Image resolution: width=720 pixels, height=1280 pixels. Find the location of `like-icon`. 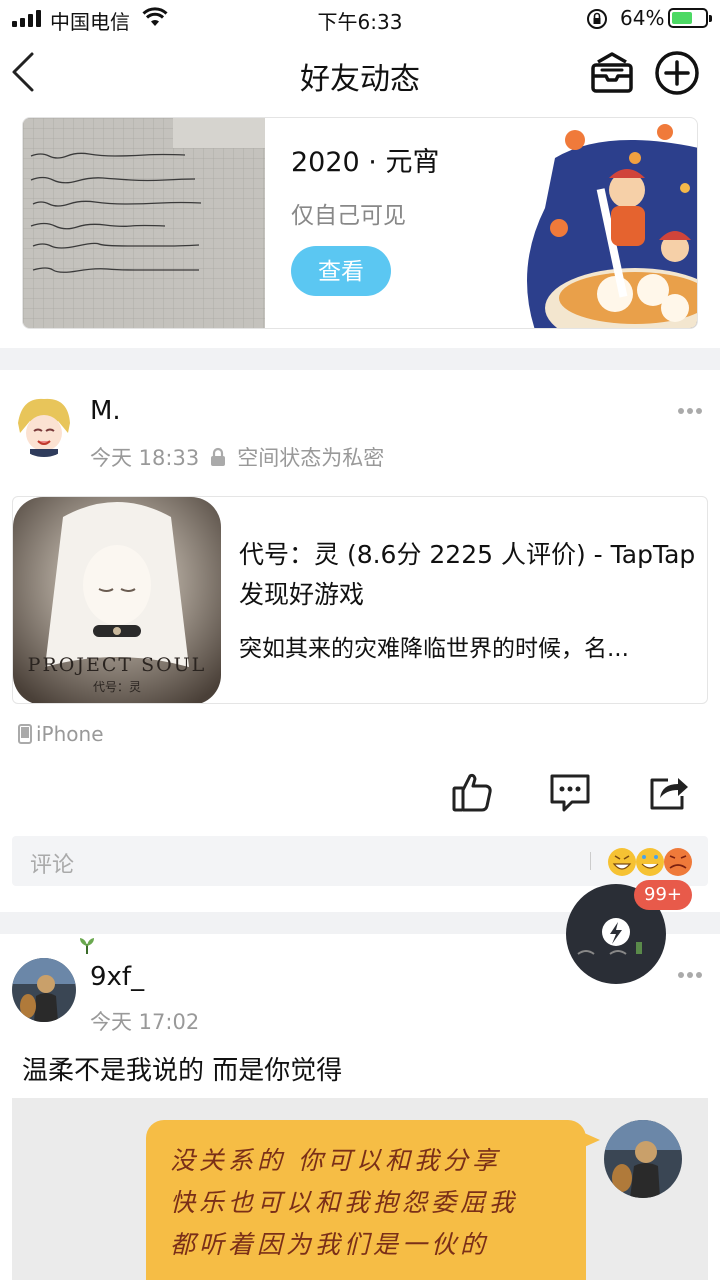

like-icon is located at coordinates (472, 792).